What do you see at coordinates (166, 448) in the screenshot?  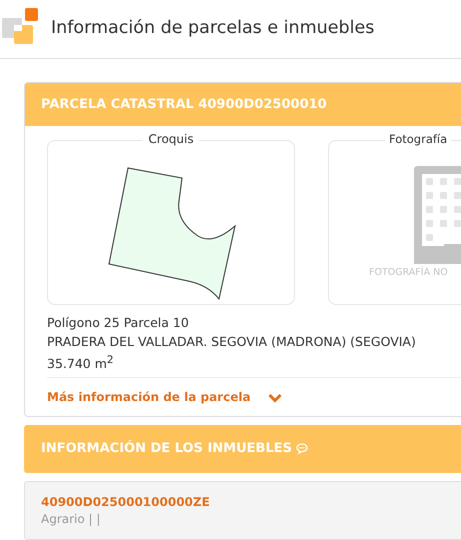 I see `section-title: INFORMACIÓN DE LOS INMUEBLES` at bounding box center [166, 448].